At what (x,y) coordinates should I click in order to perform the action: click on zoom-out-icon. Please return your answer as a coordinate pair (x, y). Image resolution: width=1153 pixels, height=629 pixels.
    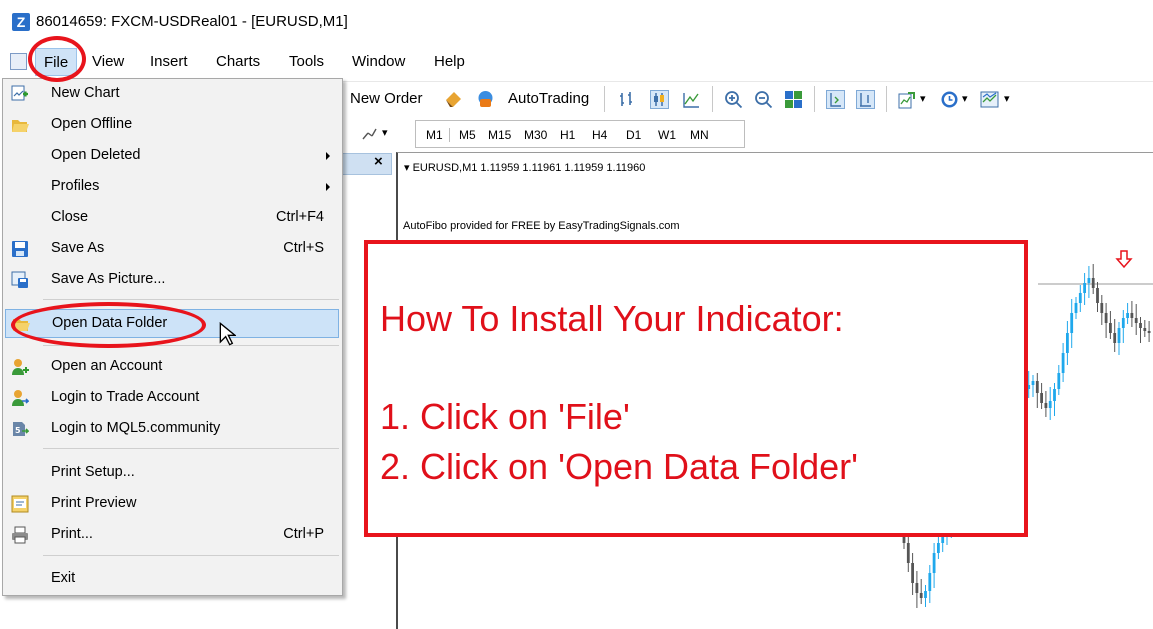
    Looking at the image, I should click on (763, 99).